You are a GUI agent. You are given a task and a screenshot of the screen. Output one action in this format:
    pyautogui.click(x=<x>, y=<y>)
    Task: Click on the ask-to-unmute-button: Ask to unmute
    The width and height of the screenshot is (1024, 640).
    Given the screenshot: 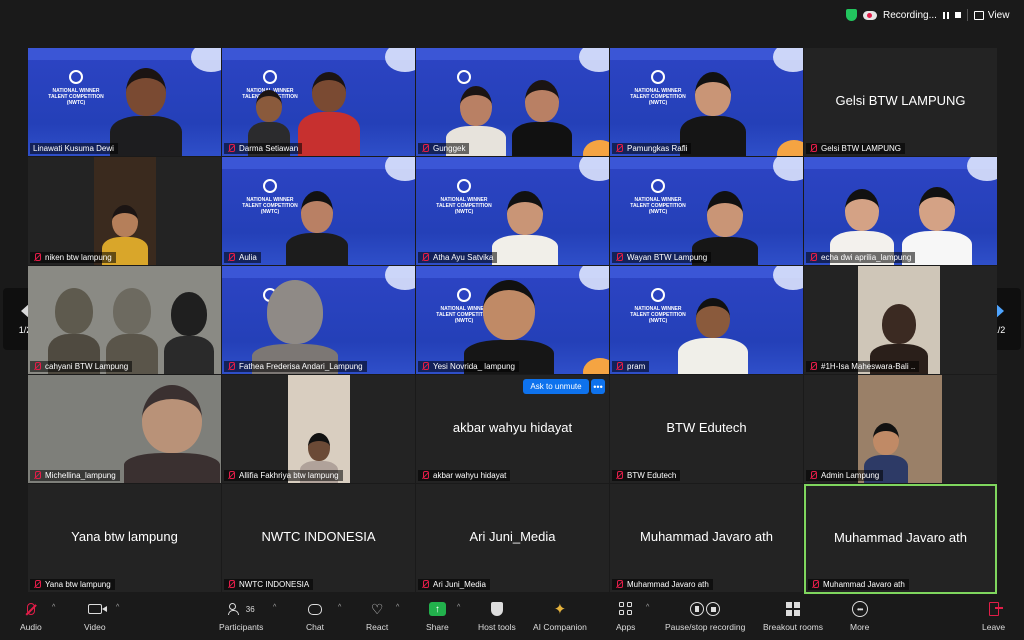 What is the action you would take?
    pyautogui.click(x=556, y=386)
    